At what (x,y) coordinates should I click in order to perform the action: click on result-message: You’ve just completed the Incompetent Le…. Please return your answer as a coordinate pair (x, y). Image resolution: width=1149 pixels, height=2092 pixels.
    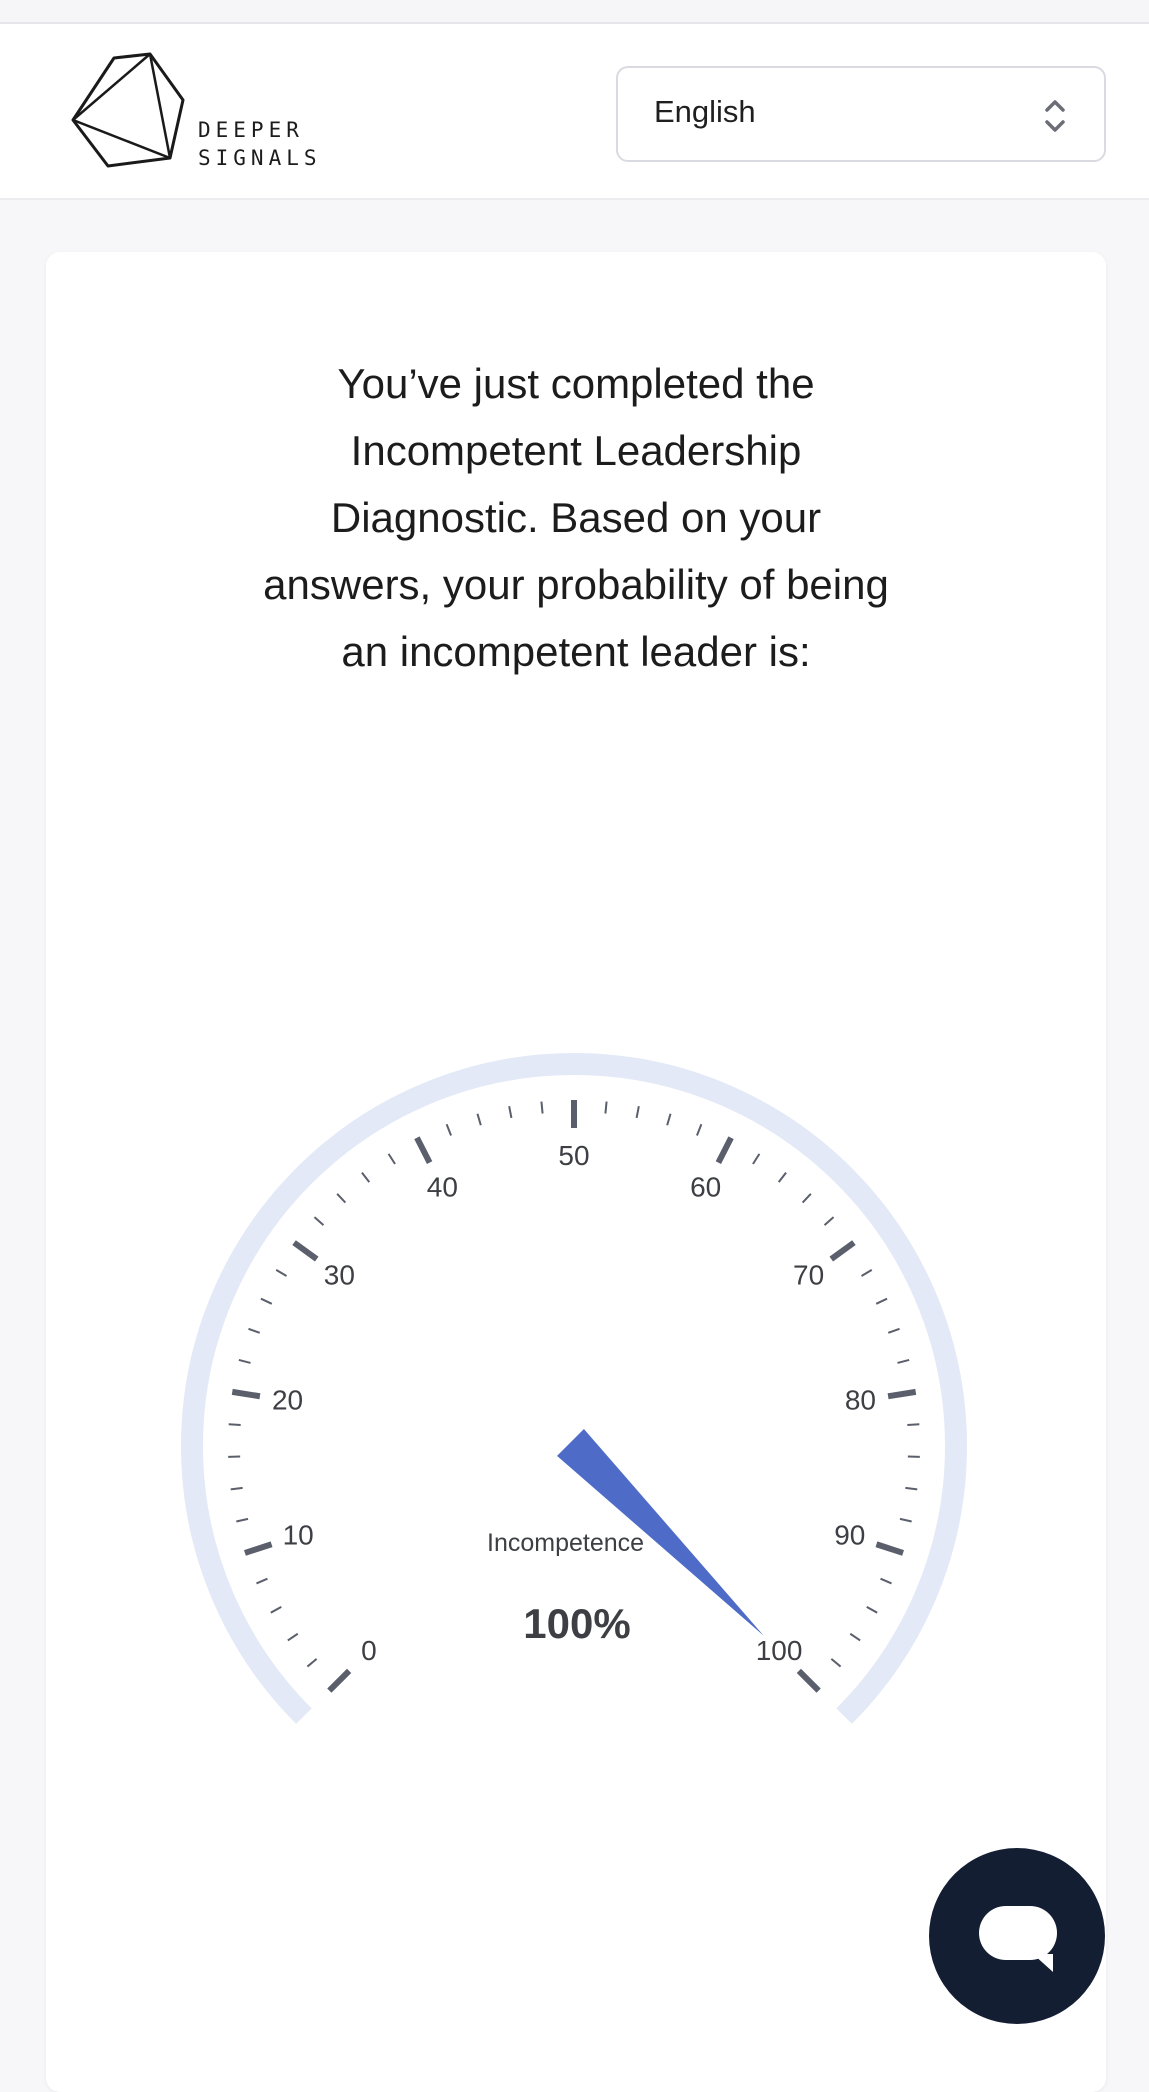
    Looking at the image, I should click on (576, 517).